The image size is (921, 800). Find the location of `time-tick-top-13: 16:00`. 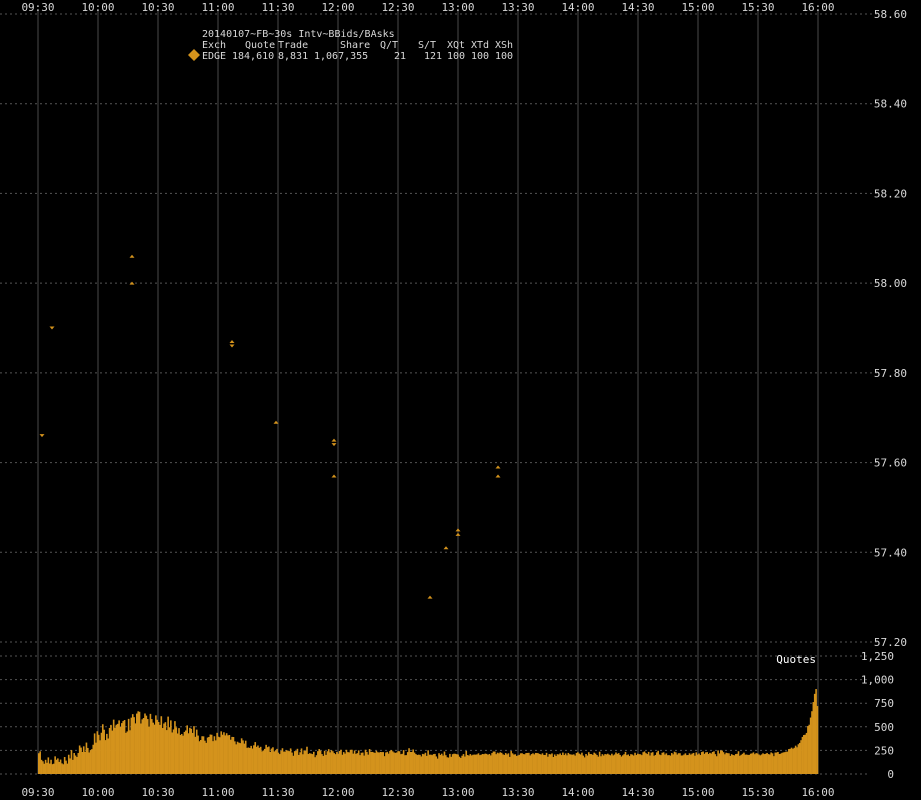

time-tick-top-13: 16:00 is located at coordinates (817, 7).